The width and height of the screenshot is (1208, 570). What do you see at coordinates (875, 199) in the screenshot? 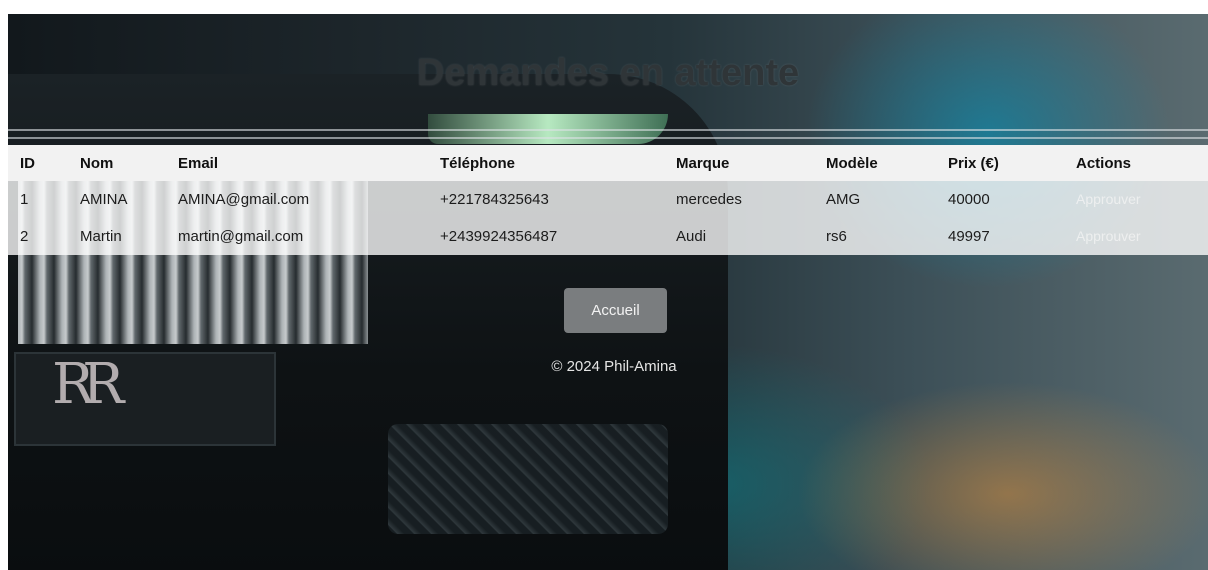
I see `cell-modele: AMG` at bounding box center [875, 199].